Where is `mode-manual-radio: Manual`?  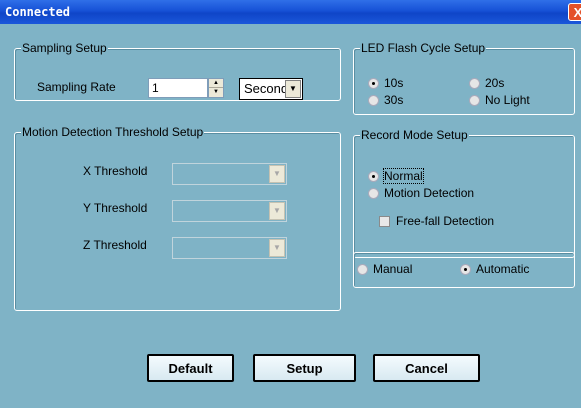
mode-manual-radio: Manual is located at coordinates (384, 269).